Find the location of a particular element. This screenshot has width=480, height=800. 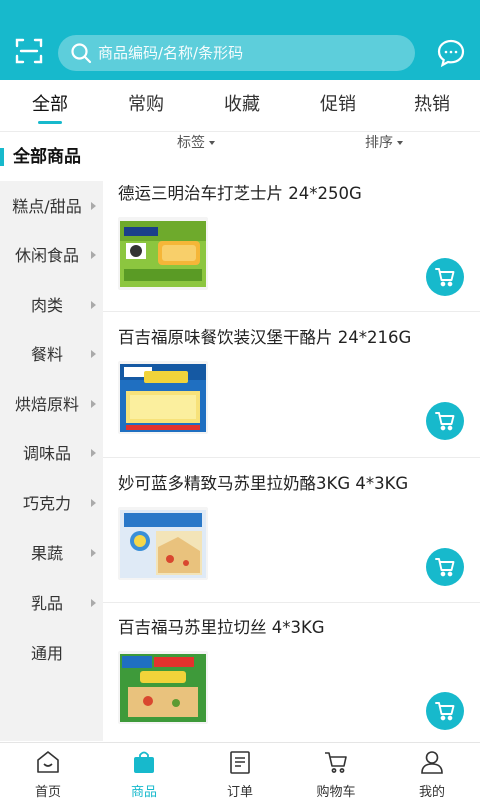

sort-filter-label: 排序 is located at coordinates (379, 143).